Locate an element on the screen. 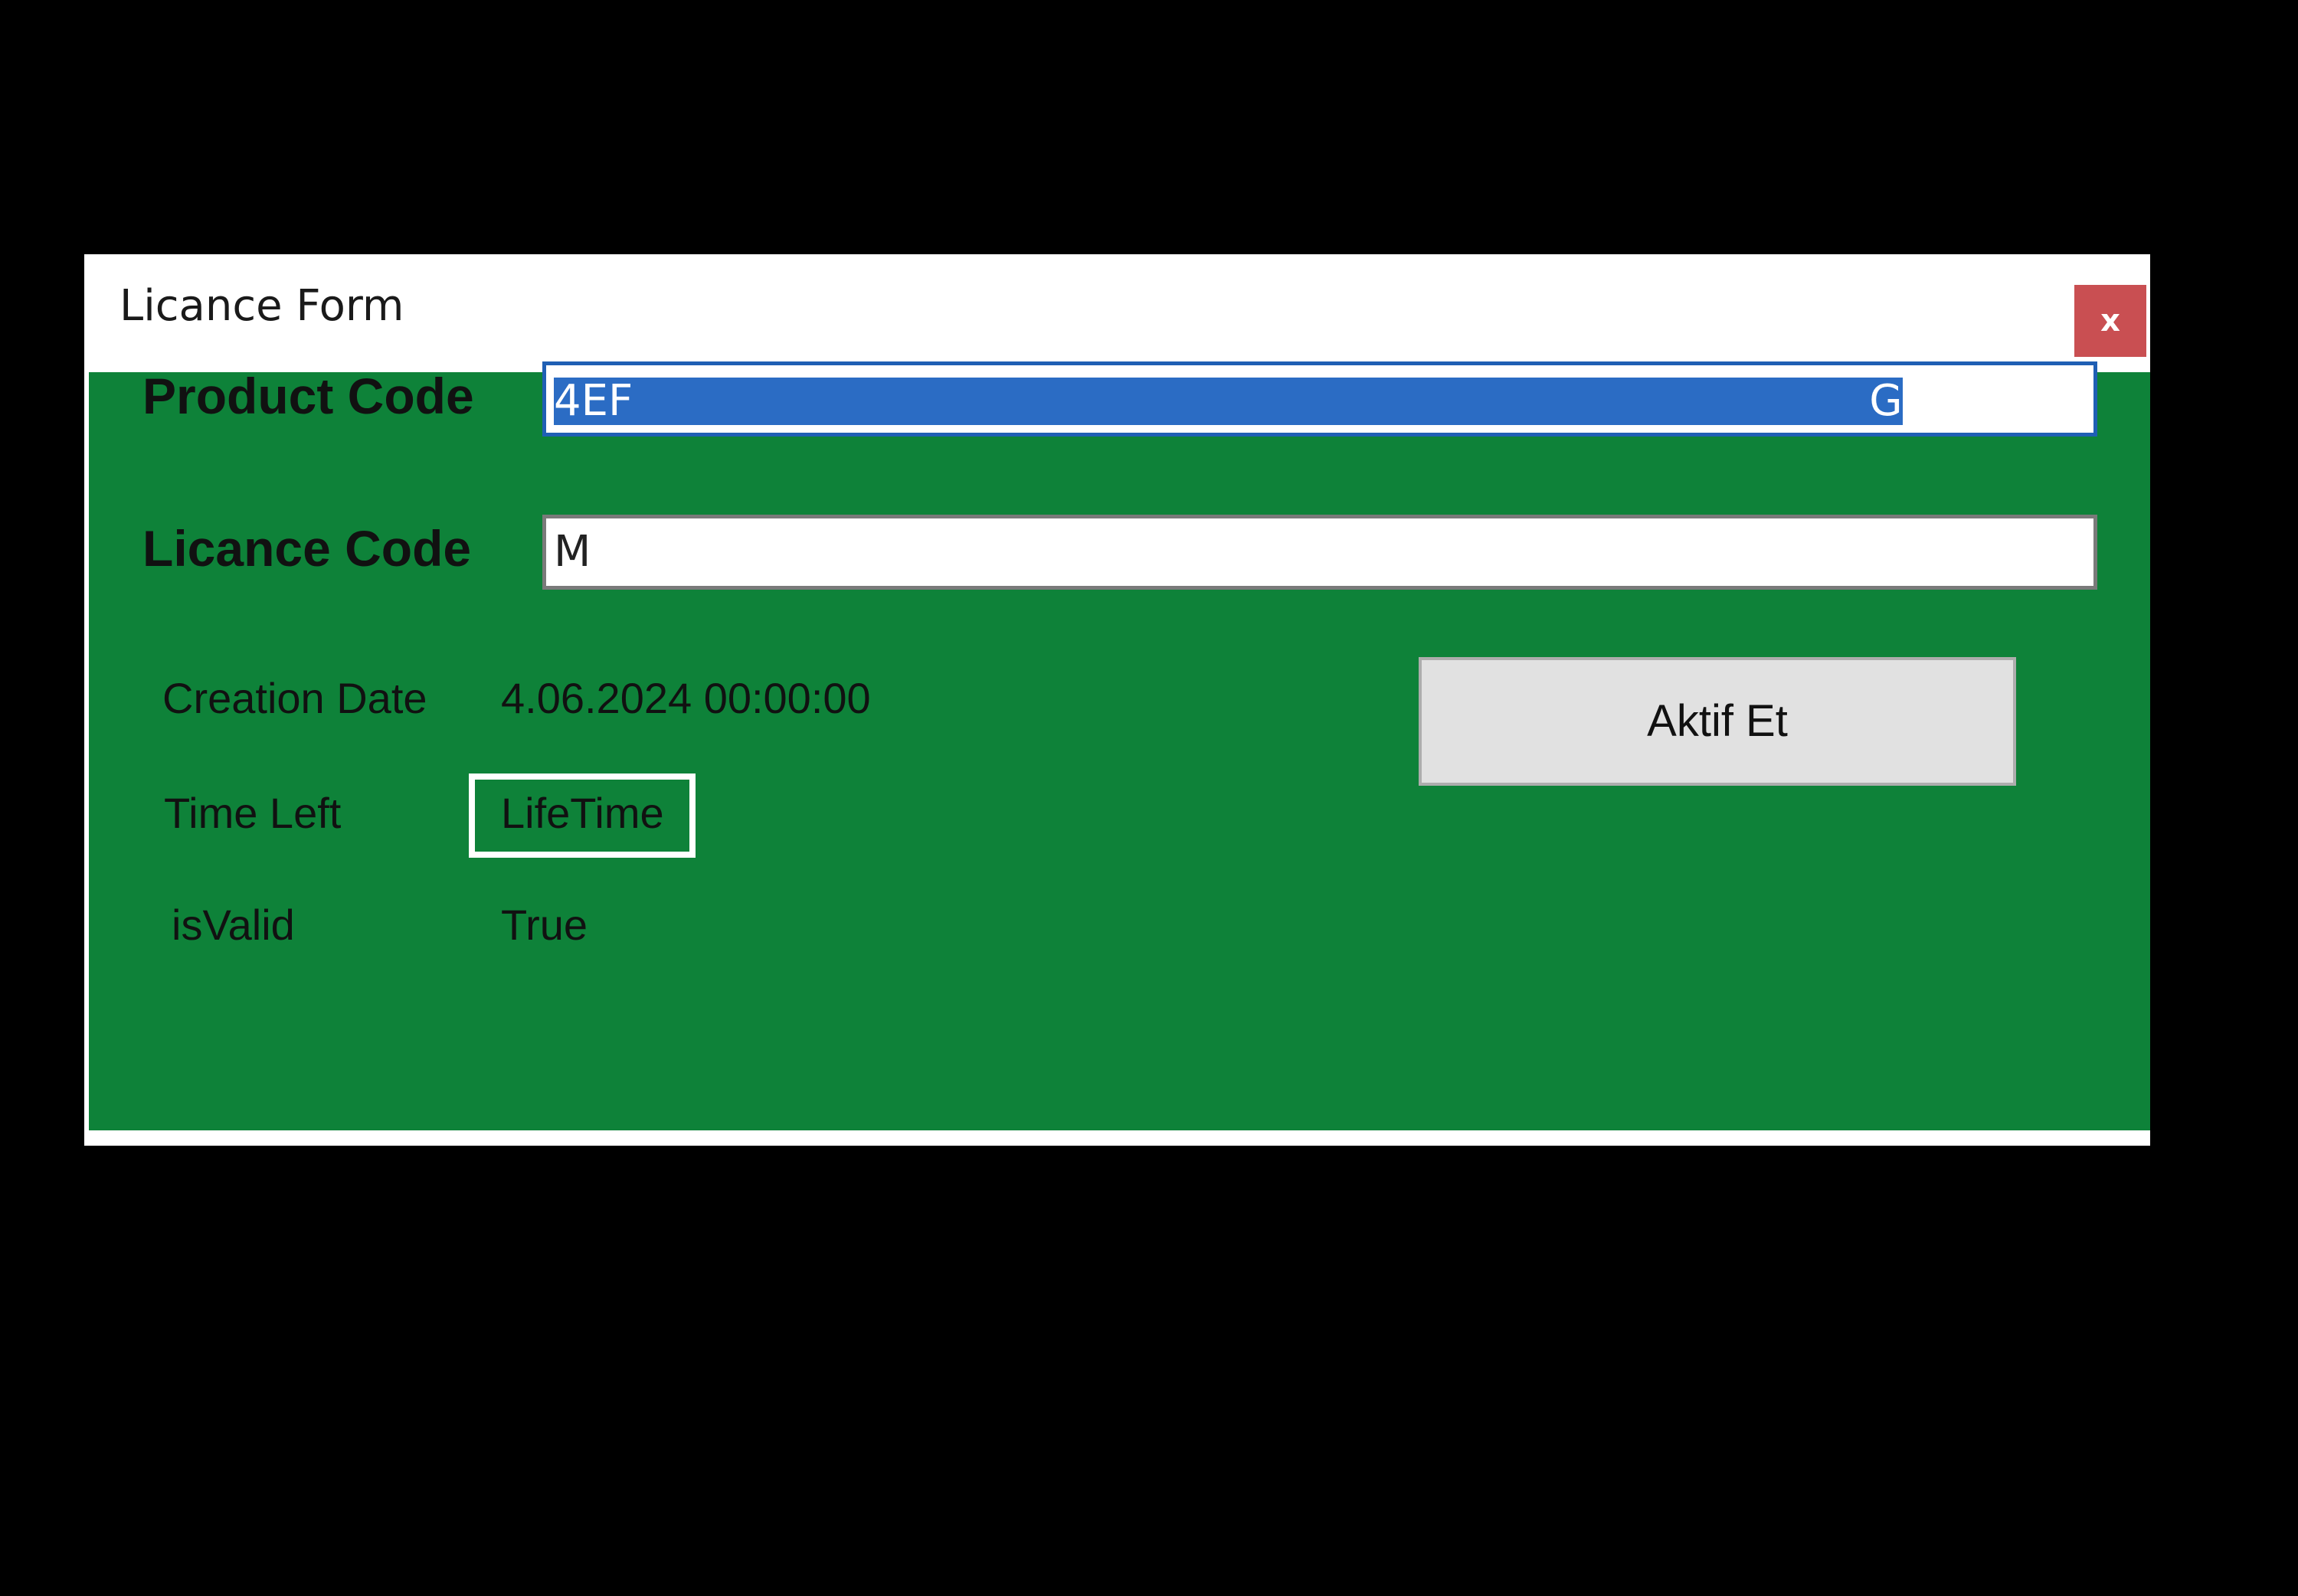 This screenshot has width=2298, height=1596. product-code-masked-selection is located at coordinates (1252, 401).